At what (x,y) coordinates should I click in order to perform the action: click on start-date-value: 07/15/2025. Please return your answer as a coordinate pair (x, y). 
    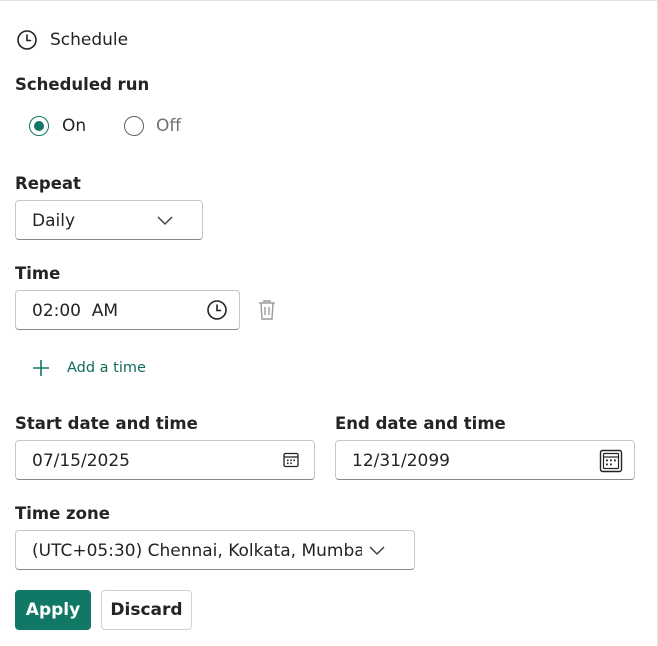
    Looking at the image, I should click on (81, 461).